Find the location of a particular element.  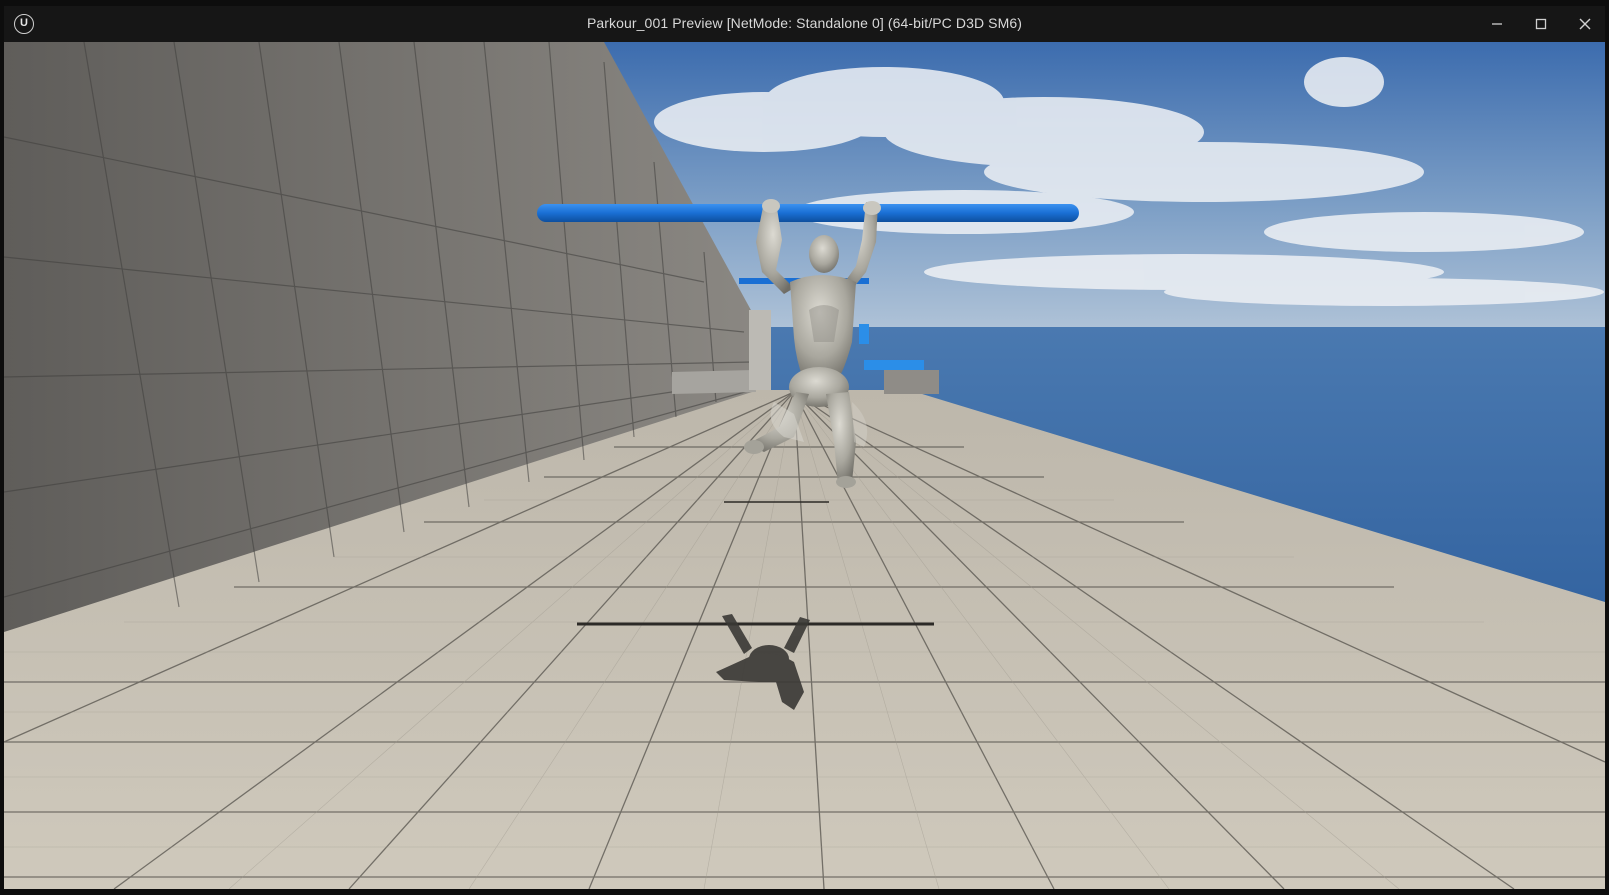

minimize-icon is located at coordinates (1497, 24).